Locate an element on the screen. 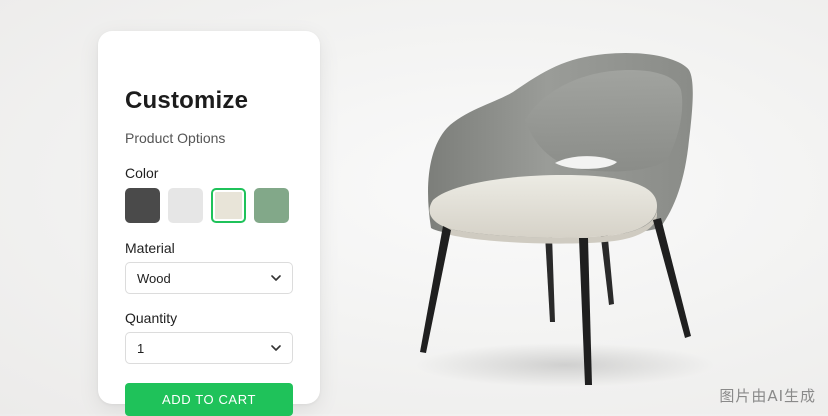 This screenshot has height=416, width=828. quantity-select: 1 is located at coordinates (209, 348).